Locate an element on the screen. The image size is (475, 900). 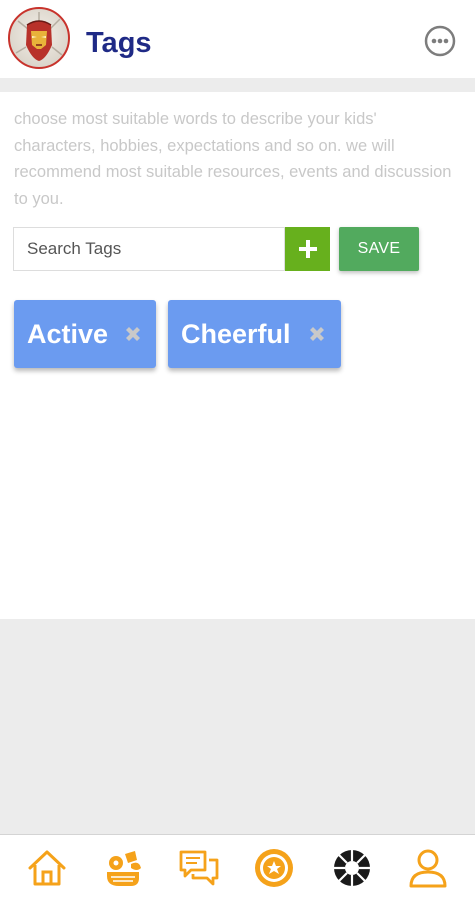
tag-chip: Active is located at coordinates (85, 334).